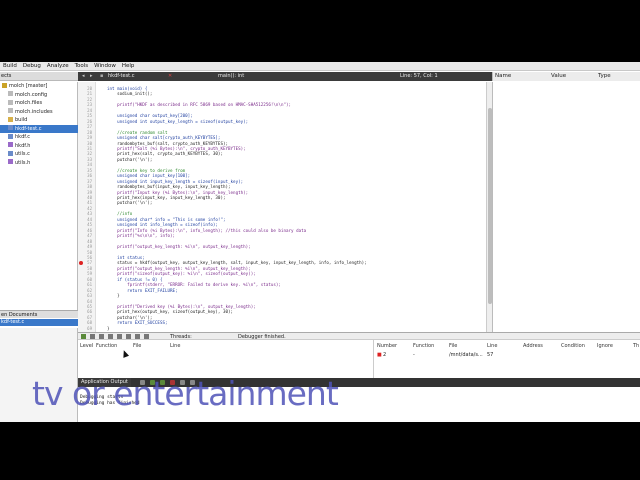 The height and width of the screenshot is (480, 640). Describe the element at coordinates (490, 355) in the screenshot. I see `breakpoint-line: 57` at that location.